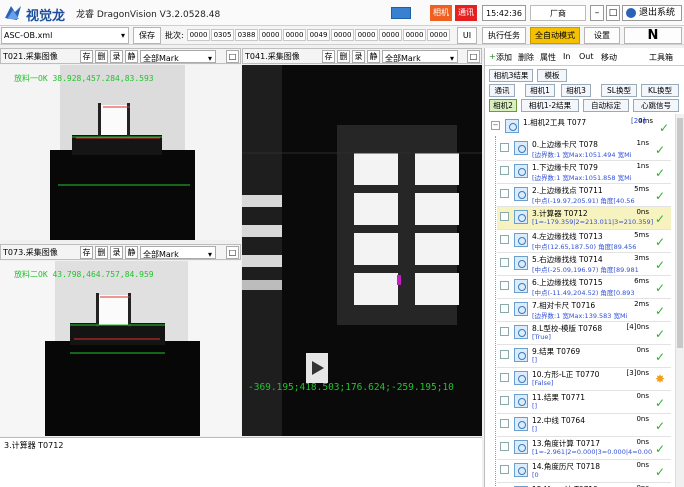 The image size is (684, 487). I want to click on tree-node: 15.Mean计 T0719[读写计算结果0ns✓, so click(584, 485).